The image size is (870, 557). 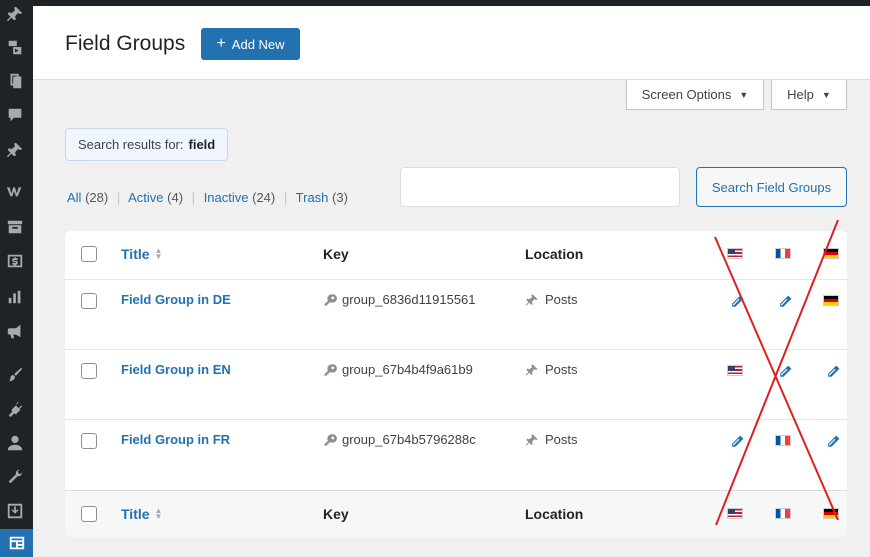 I want to click on screen-options-label: Screen Options, so click(x=686, y=94).